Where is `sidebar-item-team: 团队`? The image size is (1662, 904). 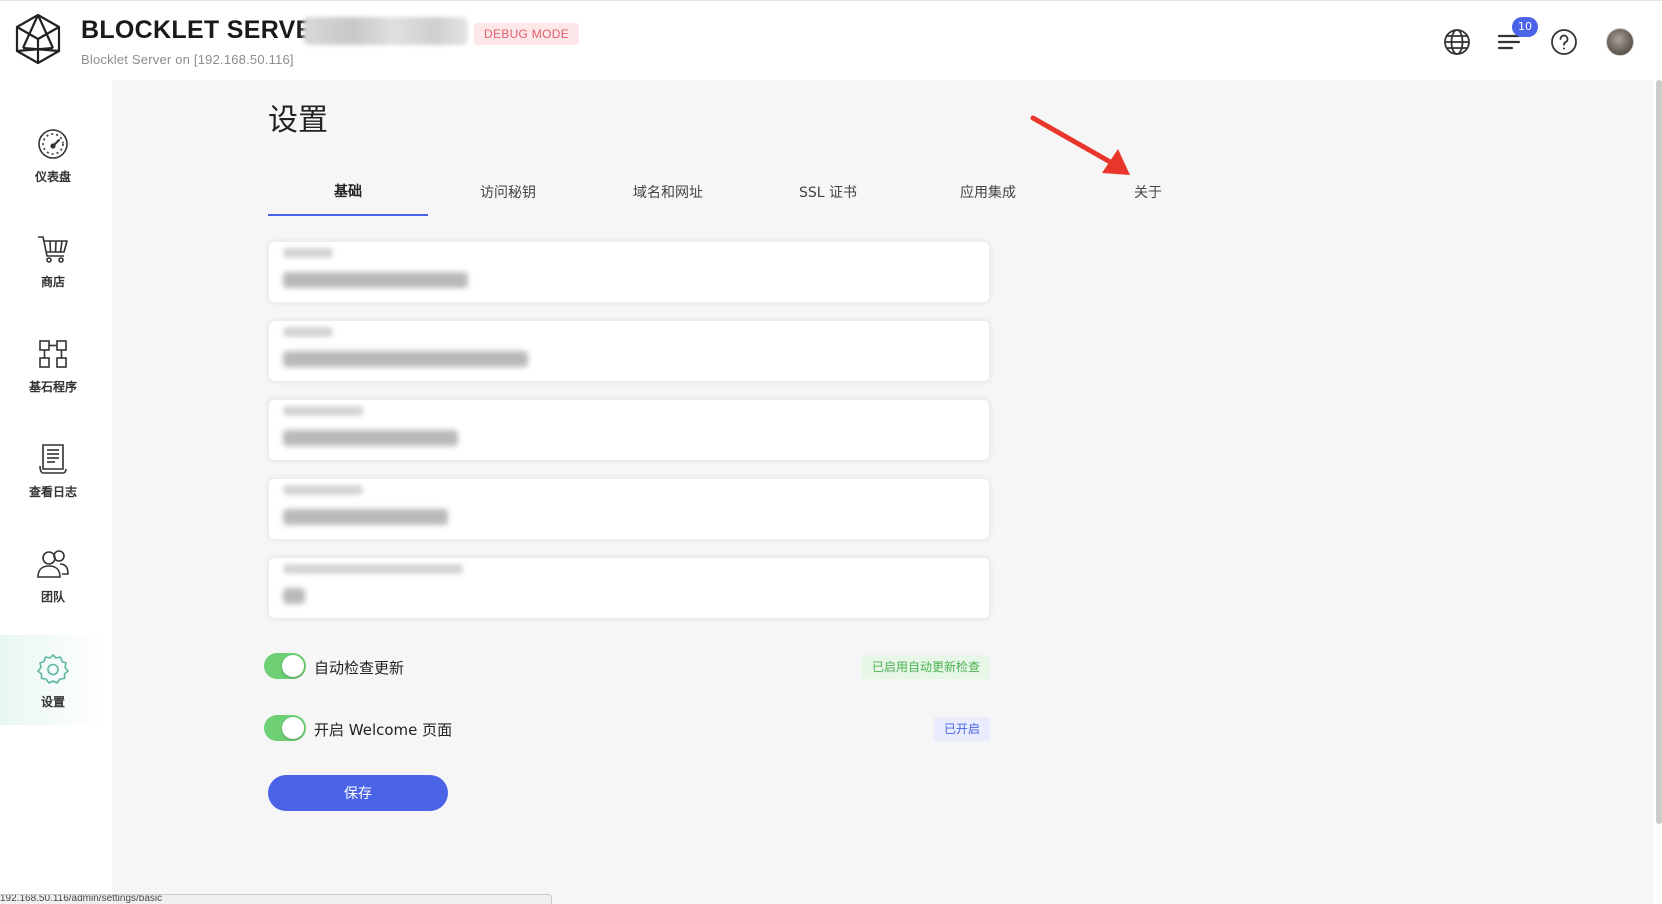
sidebar-item-team: 团队 is located at coordinates (53, 575).